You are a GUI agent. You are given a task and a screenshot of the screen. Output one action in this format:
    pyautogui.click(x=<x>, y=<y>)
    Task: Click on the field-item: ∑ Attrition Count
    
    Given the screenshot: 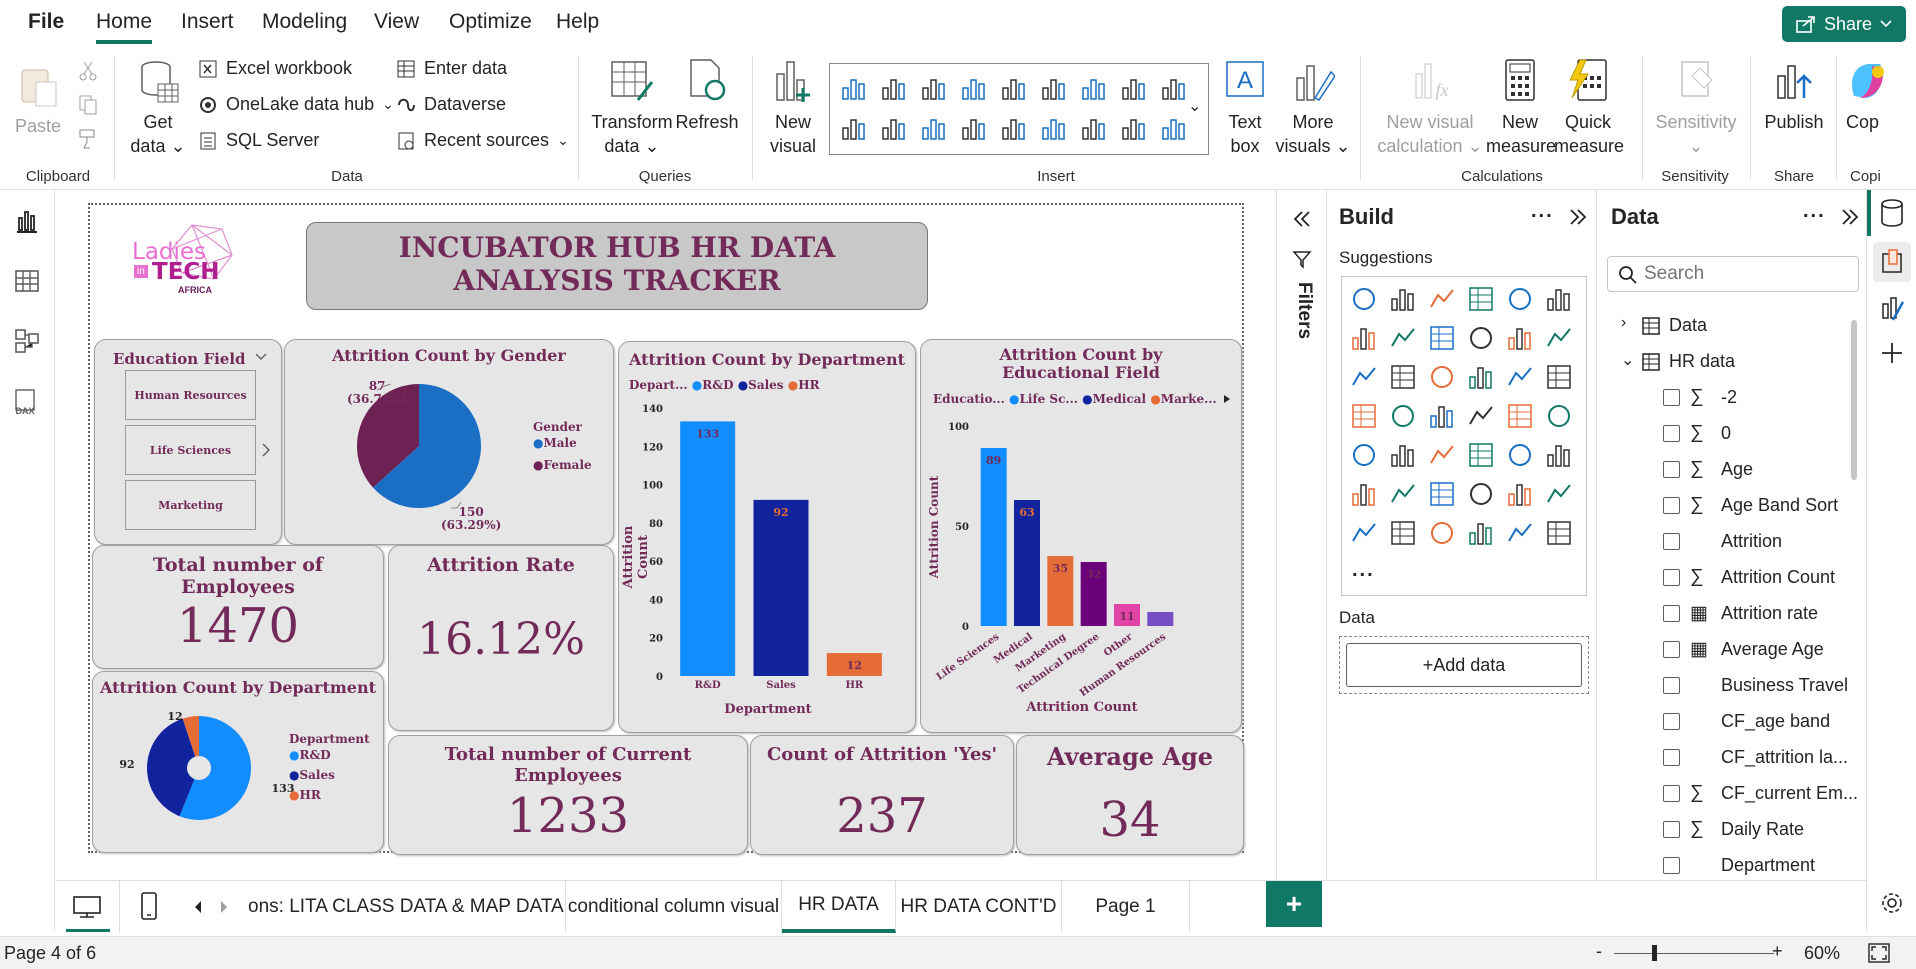 What is the action you would take?
    pyautogui.click(x=1732, y=578)
    